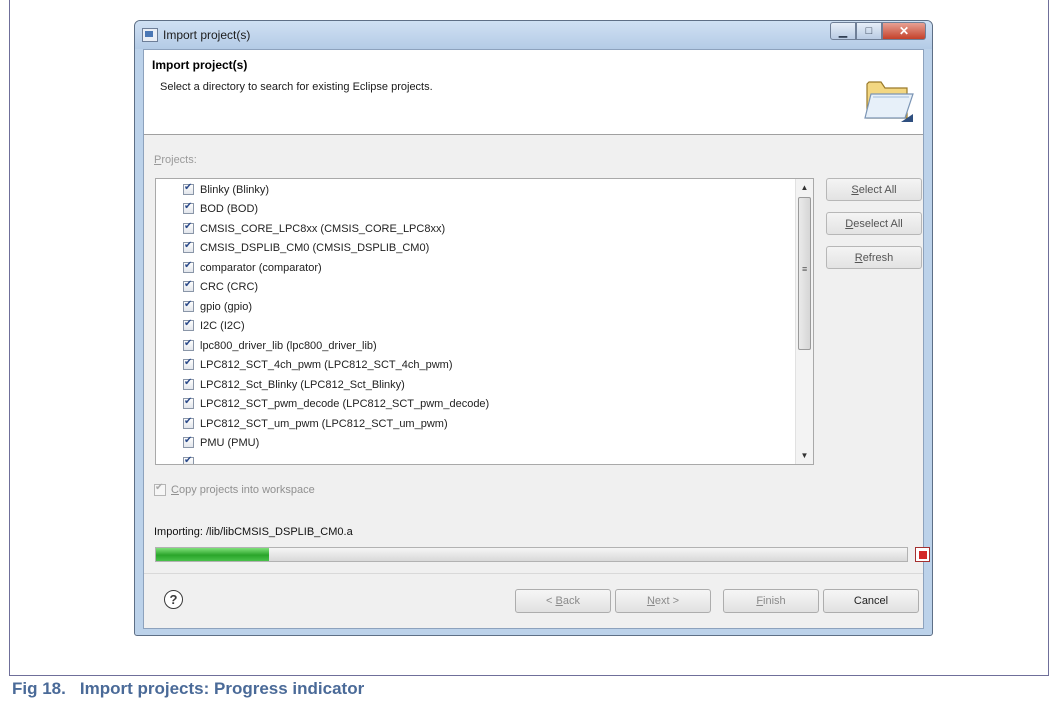  What do you see at coordinates (858, 257) in the screenshot?
I see `refresh-mnemonic: R` at bounding box center [858, 257].